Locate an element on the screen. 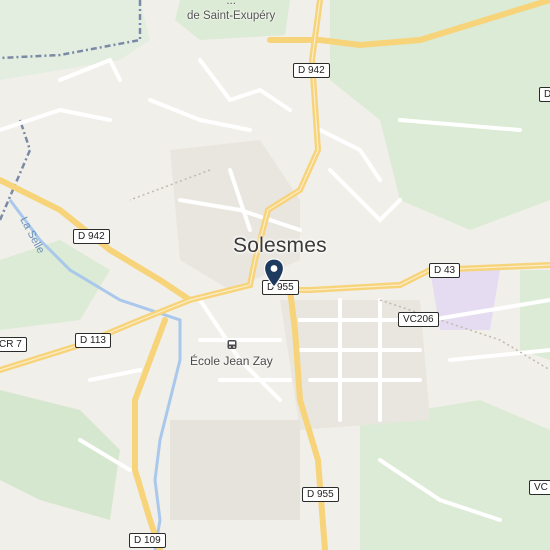  road-shield-d43: D 43 is located at coordinates (445, 270).